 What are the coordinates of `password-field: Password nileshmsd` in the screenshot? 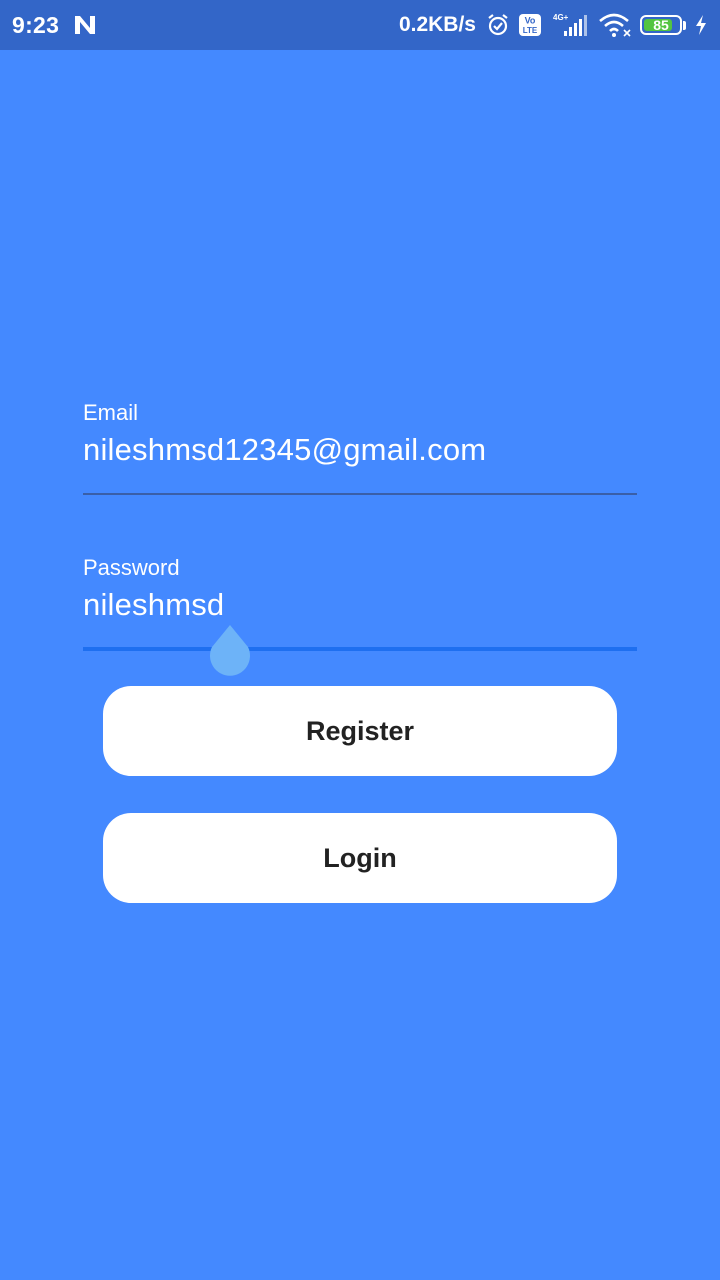 It's located at (360, 615).